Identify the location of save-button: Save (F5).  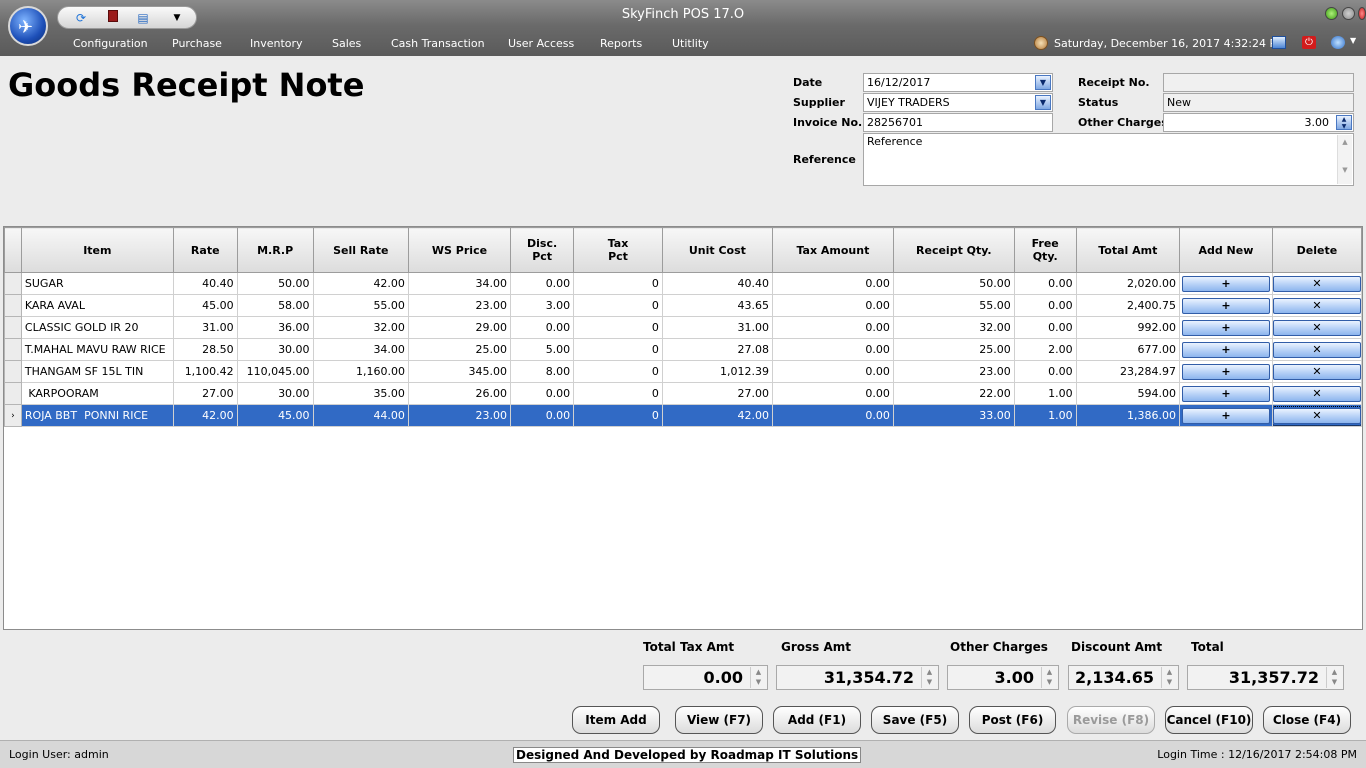
(915, 720).